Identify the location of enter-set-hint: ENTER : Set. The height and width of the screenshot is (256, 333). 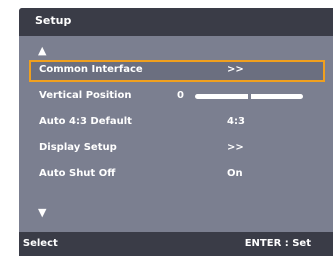
(277, 243).